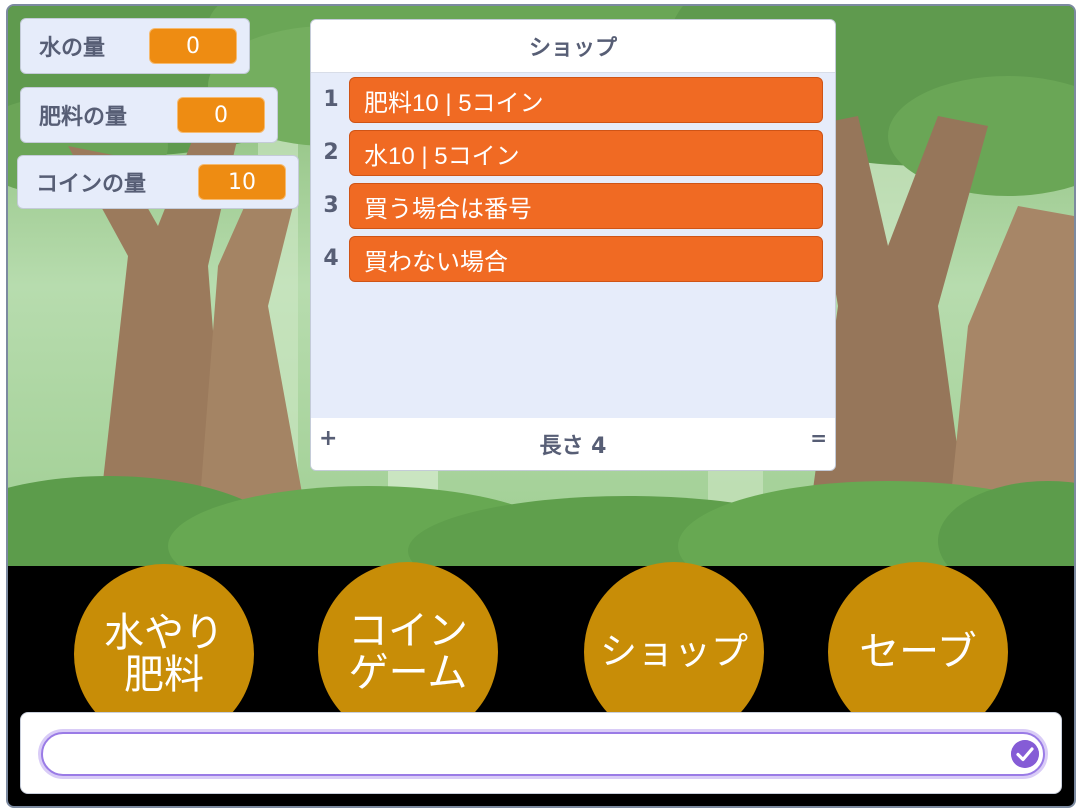  What do you see at coordinates (91, 184) in the screenshot?
I see `monitor-coins-label: コインの量` at bounding box center [91, 184].